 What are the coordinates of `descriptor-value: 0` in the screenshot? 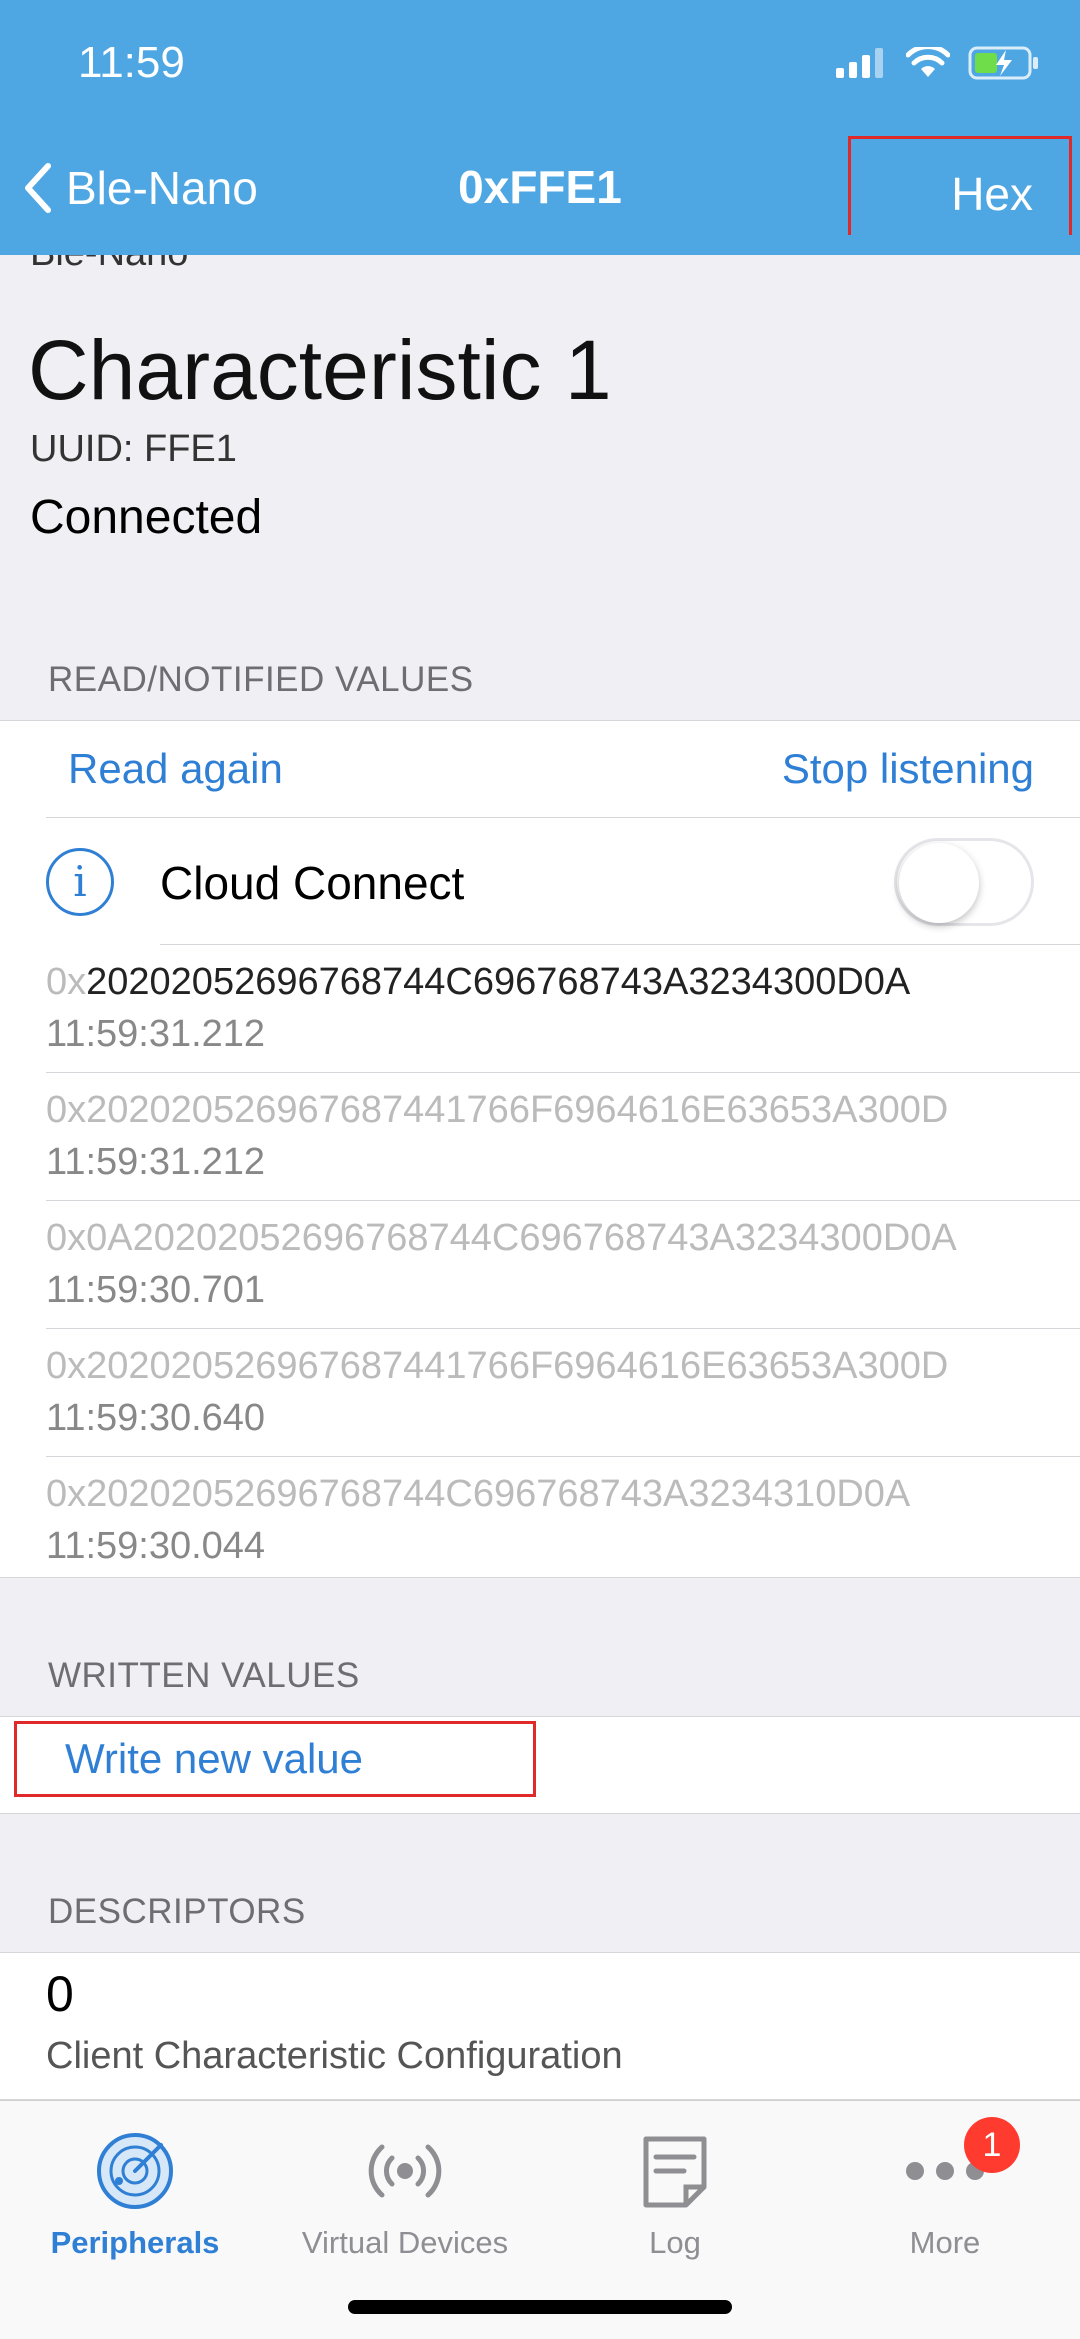 It's located at (60, 1994).